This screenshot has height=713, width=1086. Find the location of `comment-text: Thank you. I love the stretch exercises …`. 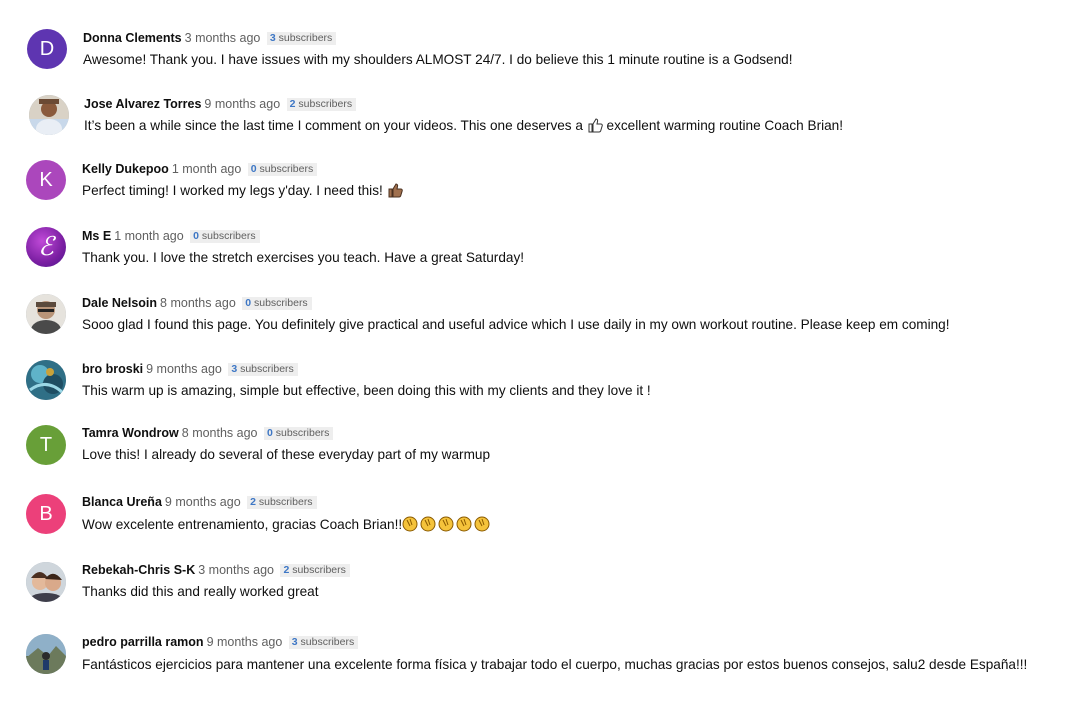

comment-text: Thank you. I love the stretch exercises … is located at coordinates (303, 257).